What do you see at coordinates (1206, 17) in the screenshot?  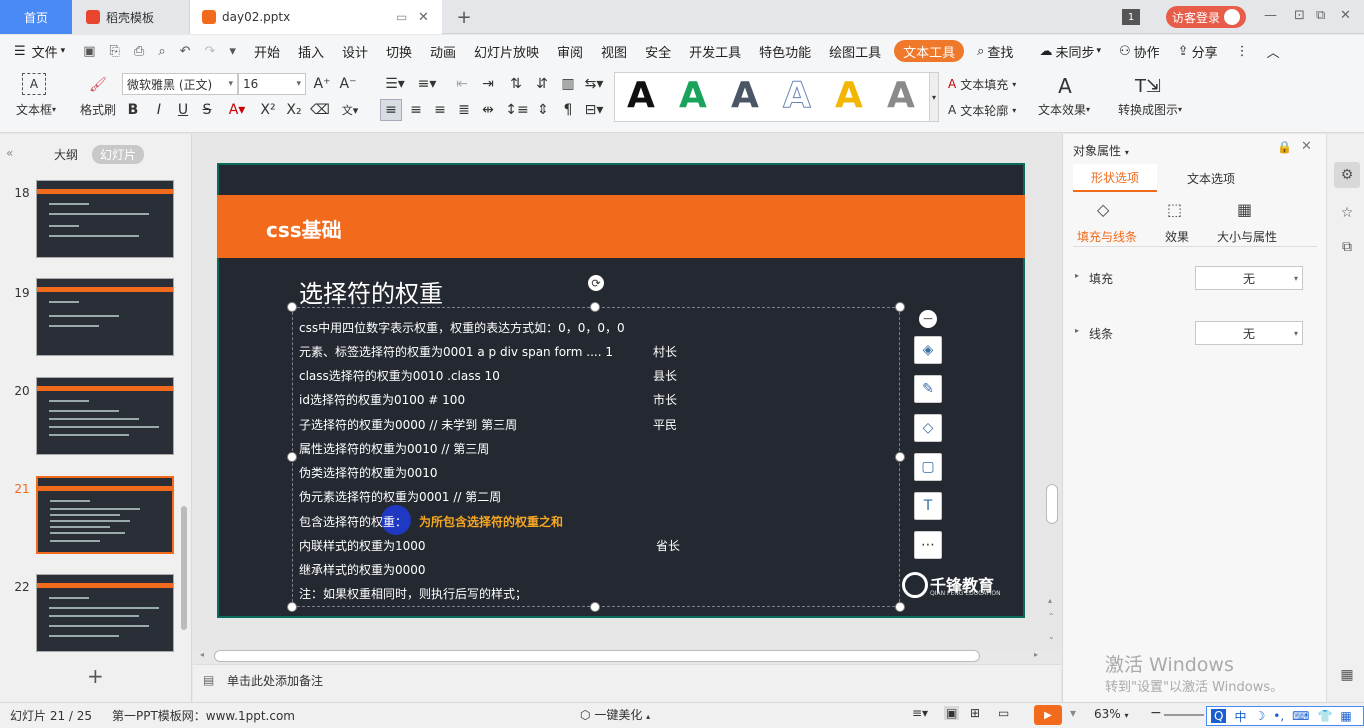 I see `guest-login-button: 访客登录` at bounding box center [1206, 17].